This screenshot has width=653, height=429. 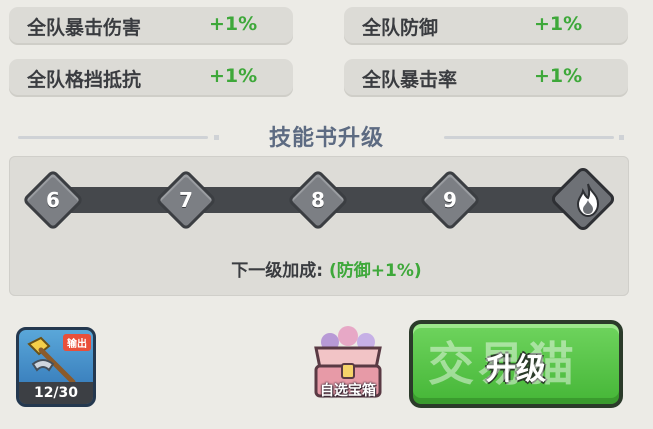 I want to click on level-label: 7, so click(x=186, y=200).